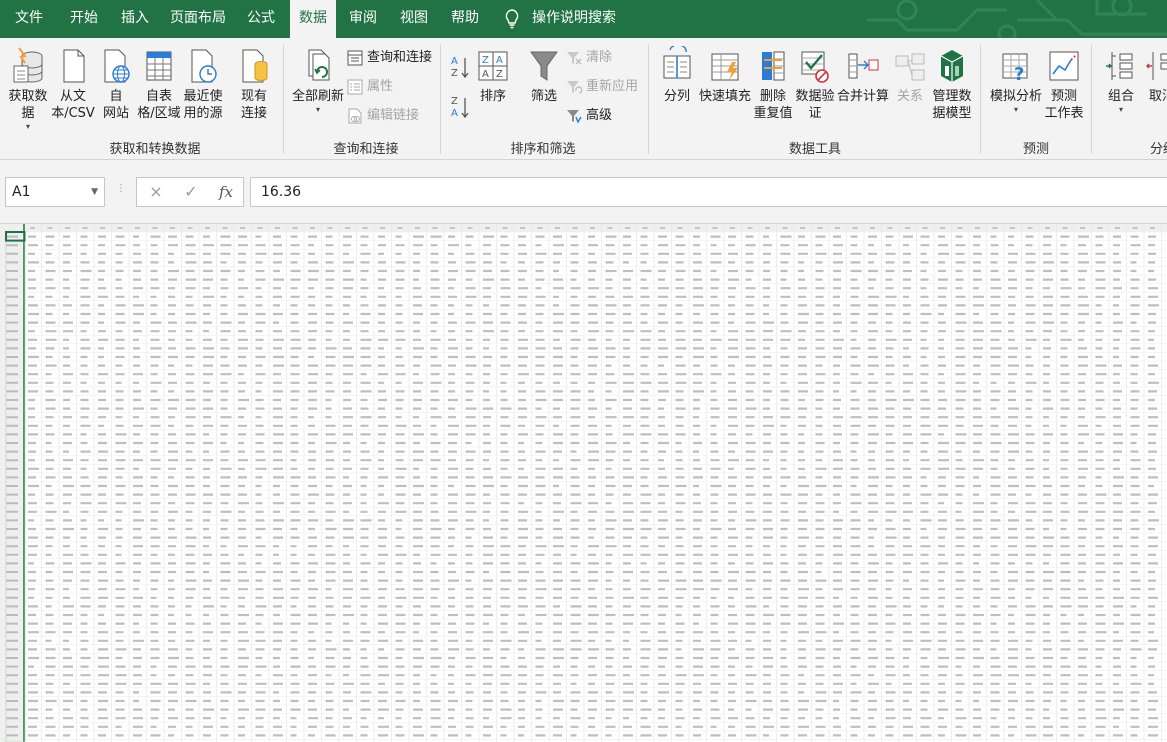 Image resolution: width=1167 pixels, height=742 pixels. I want to click on filter-label: 筛选, so click(543, 96).